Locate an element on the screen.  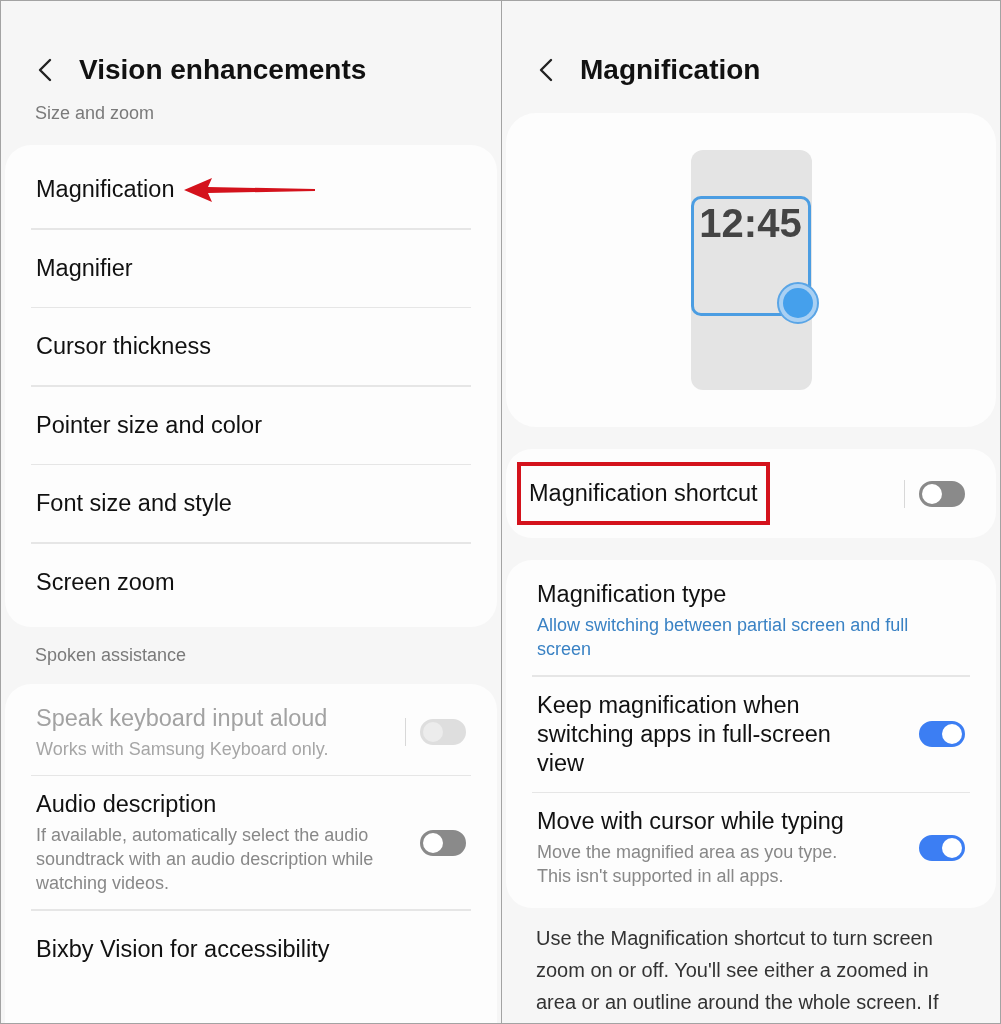
settings-row: Bixby Vision for accessibility is located at coordinates (251, 949).